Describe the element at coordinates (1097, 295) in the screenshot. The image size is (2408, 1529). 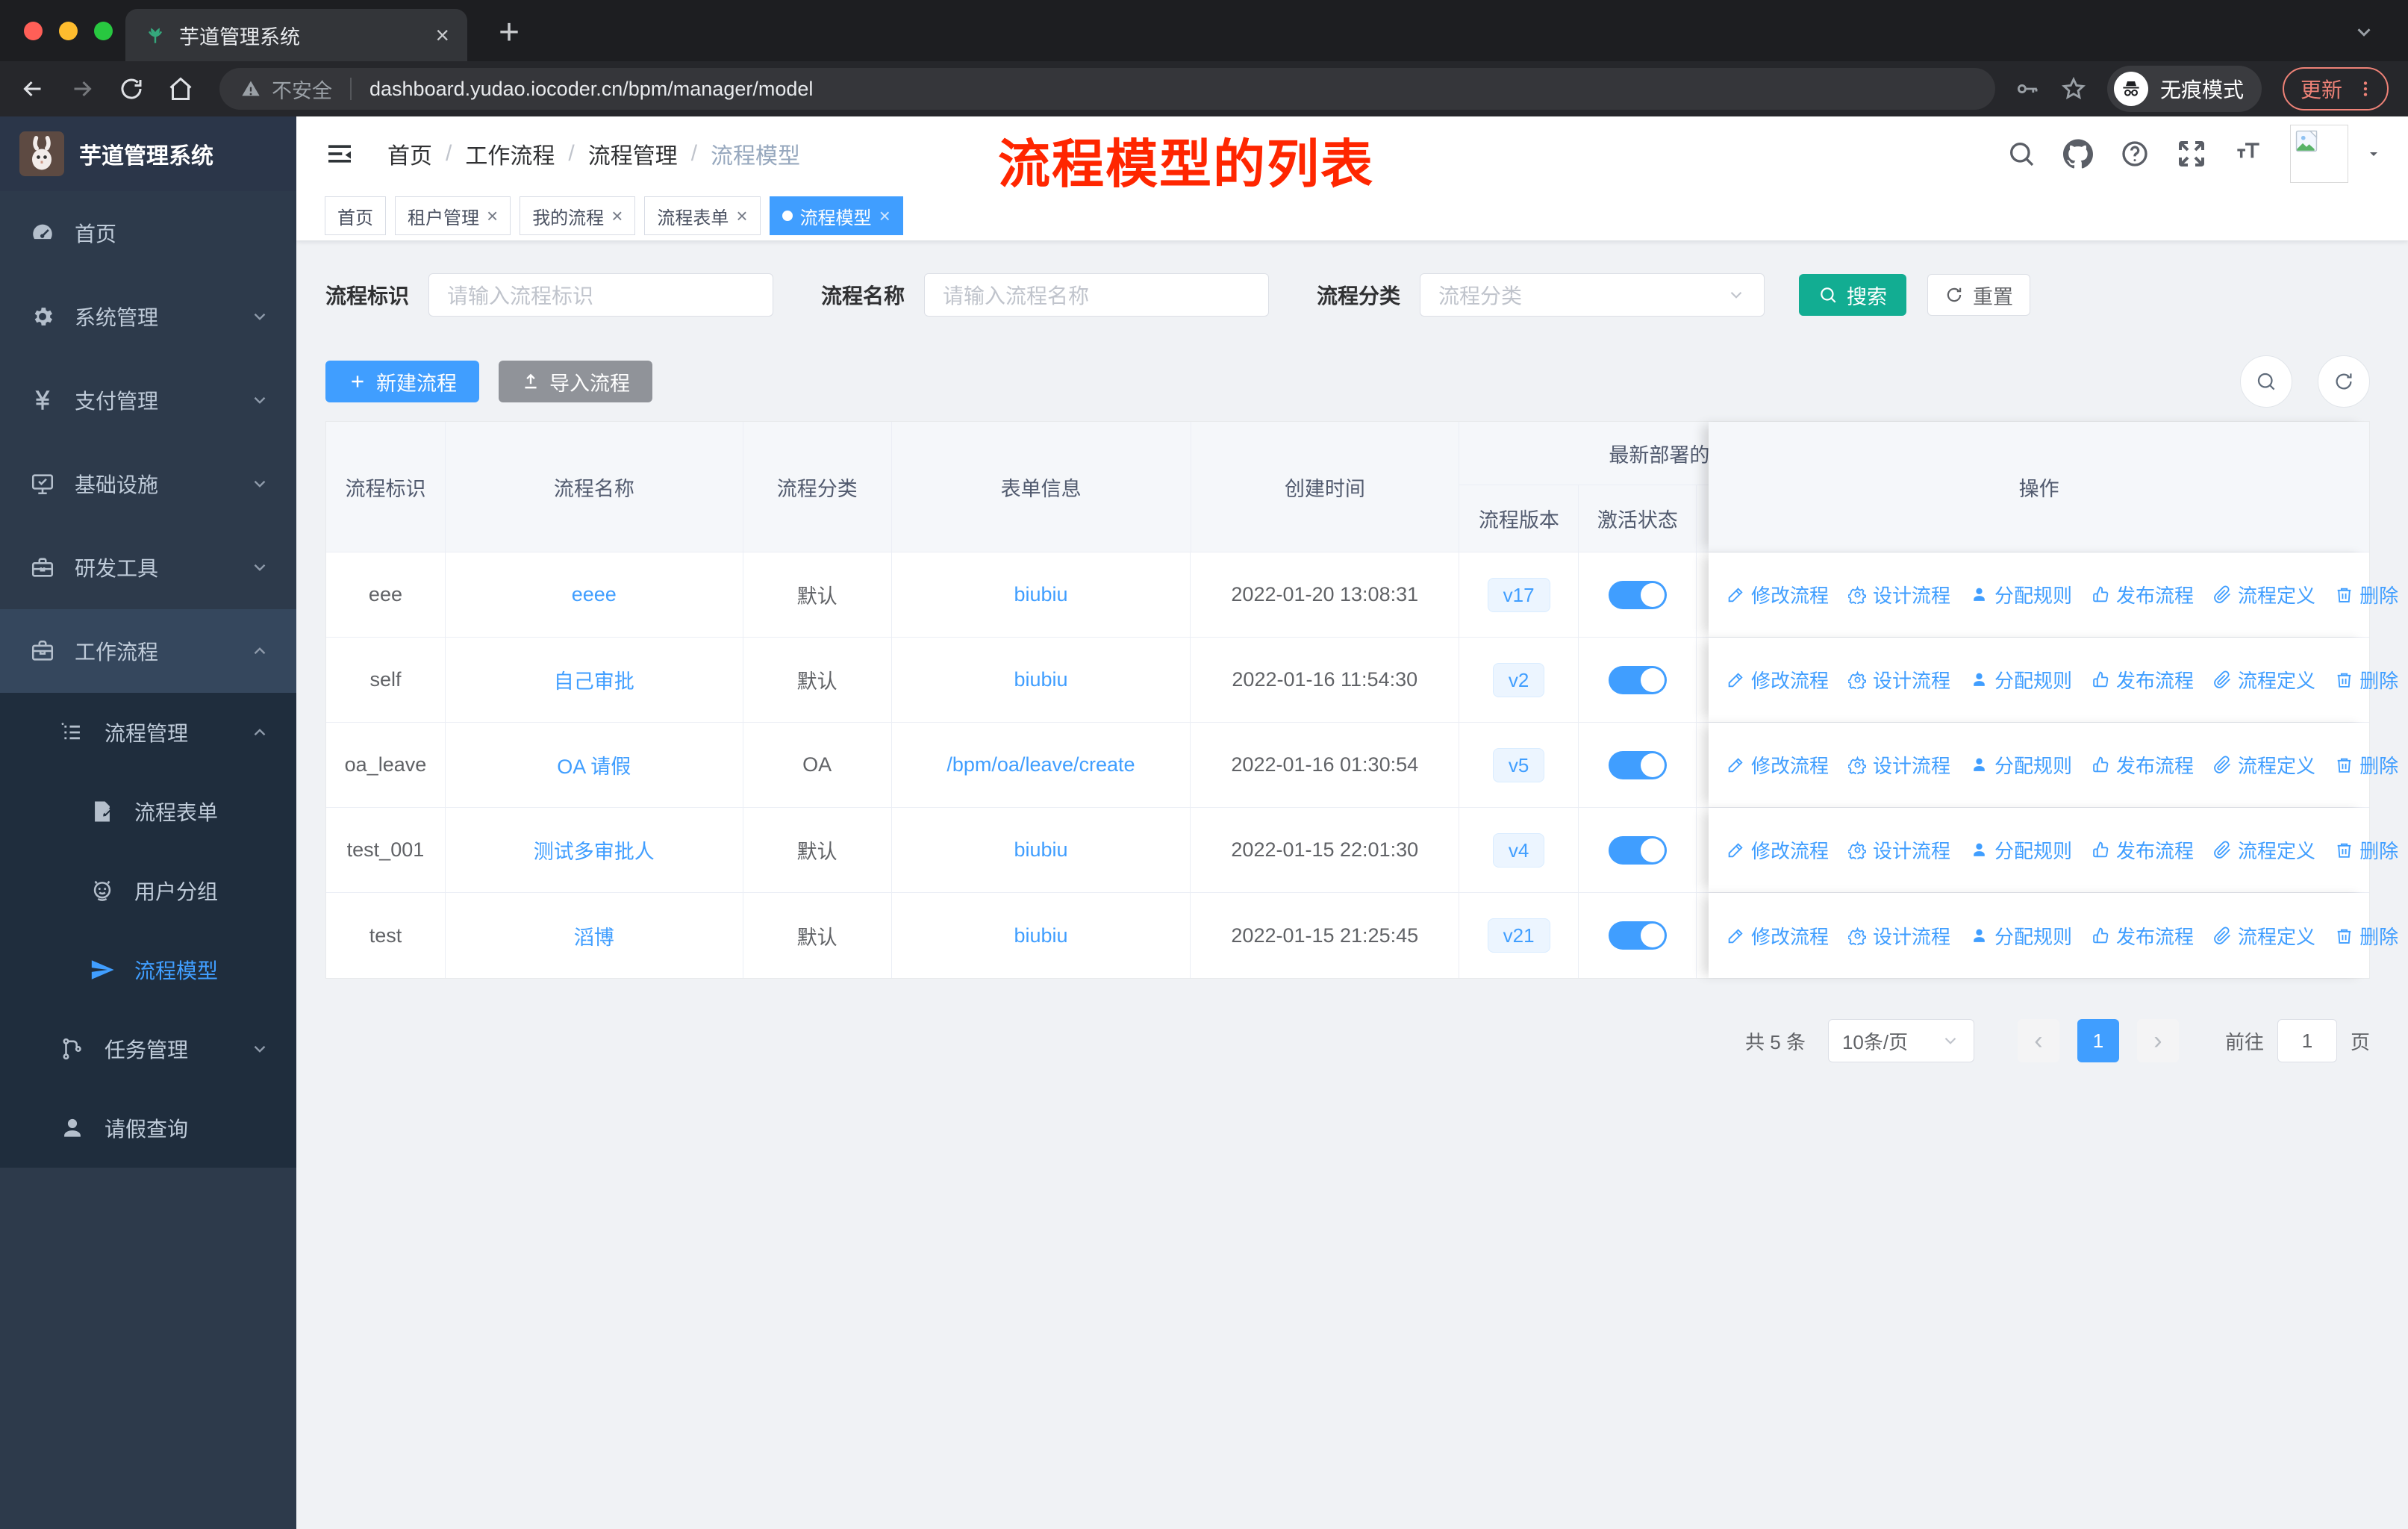
I see `process-name-input: 请输入流程名称` at that location.